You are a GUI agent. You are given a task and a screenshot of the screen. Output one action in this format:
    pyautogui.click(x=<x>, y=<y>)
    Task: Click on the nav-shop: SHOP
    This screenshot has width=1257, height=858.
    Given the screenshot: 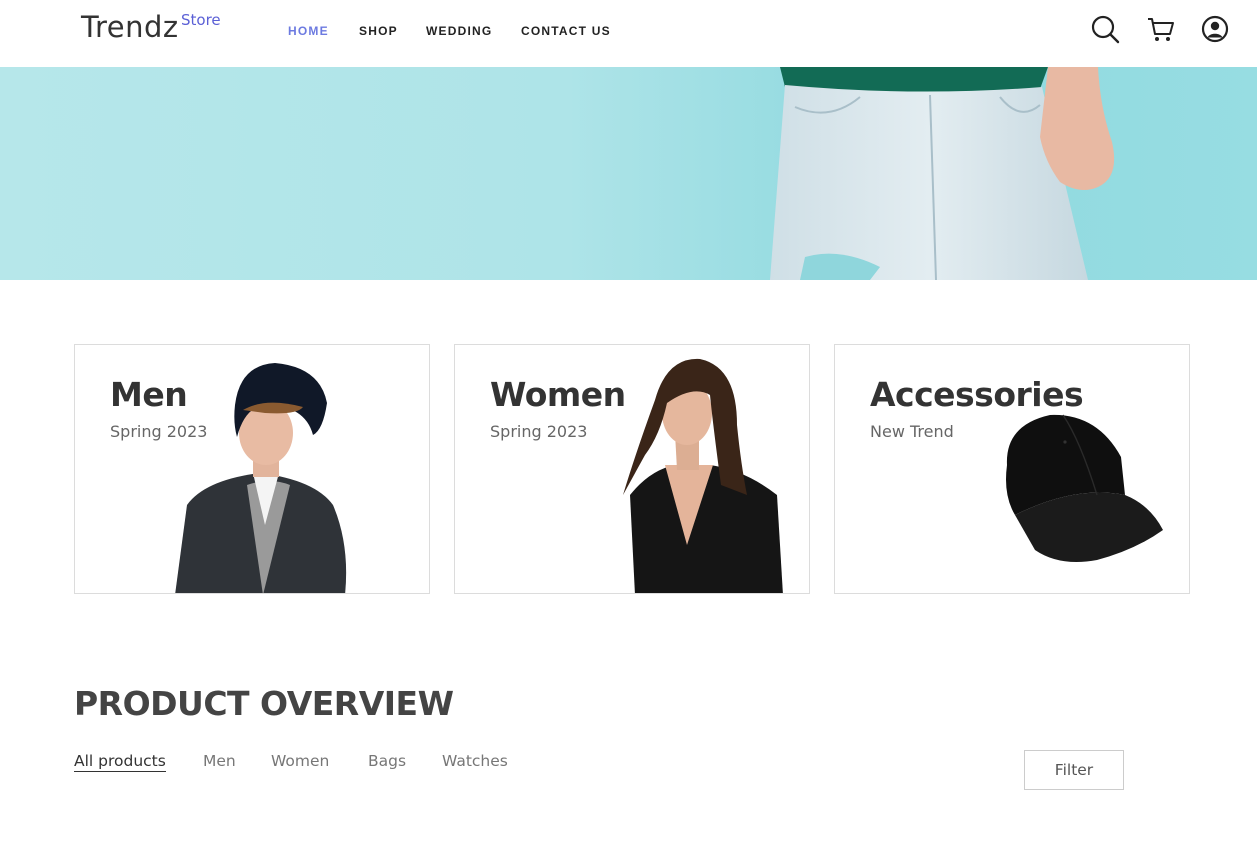 What is the action you would take?
    pyautogui.click(x=378, y=31)
    